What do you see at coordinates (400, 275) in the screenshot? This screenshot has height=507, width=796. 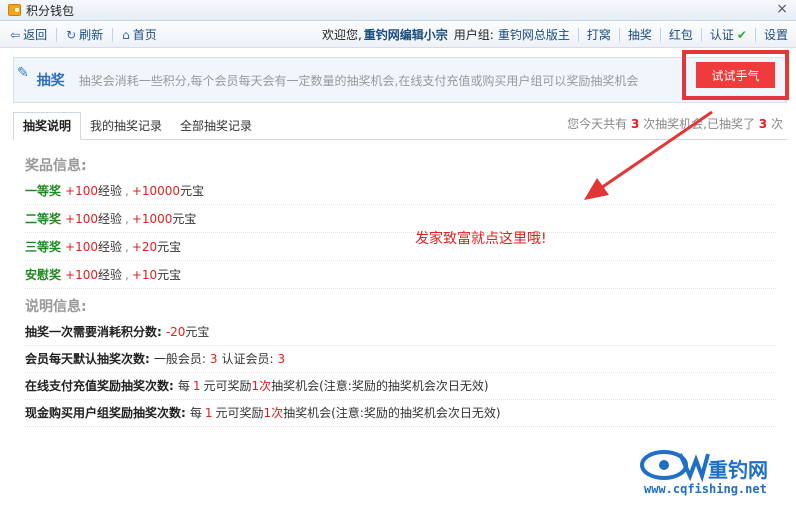 I see `prize-row: 安慰奖 +100 经验 , +10 元宝` at bounding box center [400, 275].